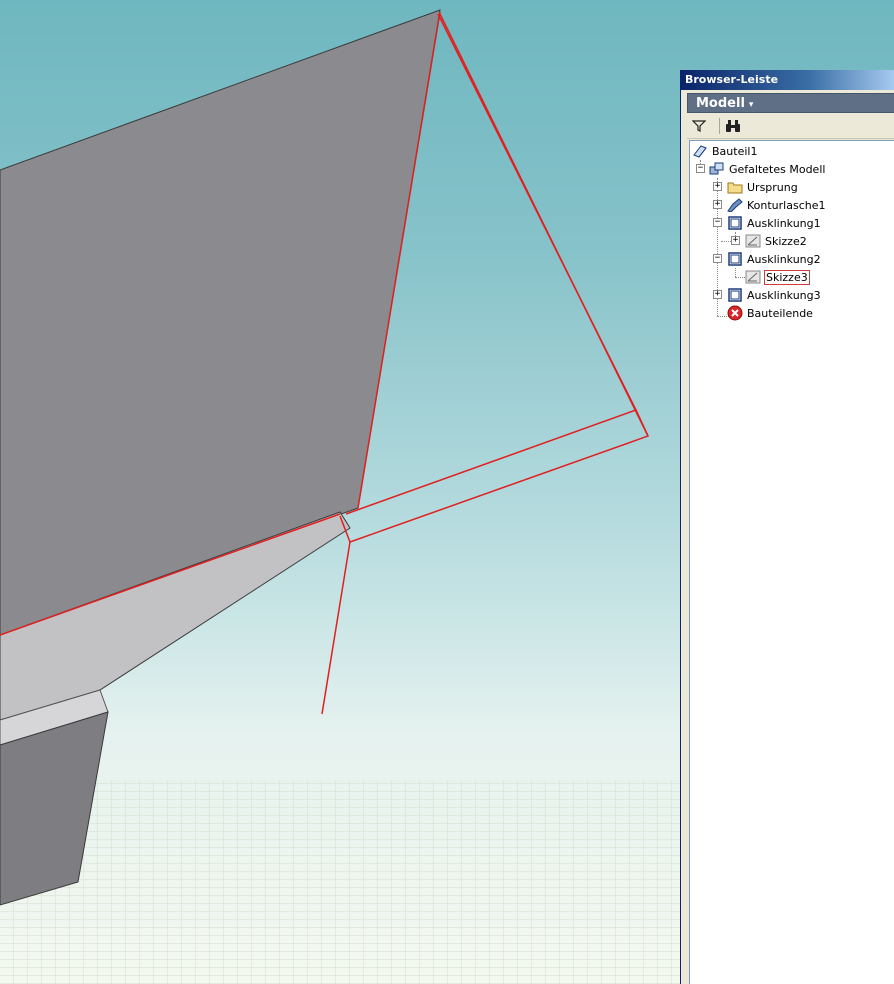 This screenshot has height=984, width=894. What do you see at coordinates (774, 223) in the screenshot?
I see `tree-item-ausklinkung1: Ausklinkung1` at bounding box center [774, 223].